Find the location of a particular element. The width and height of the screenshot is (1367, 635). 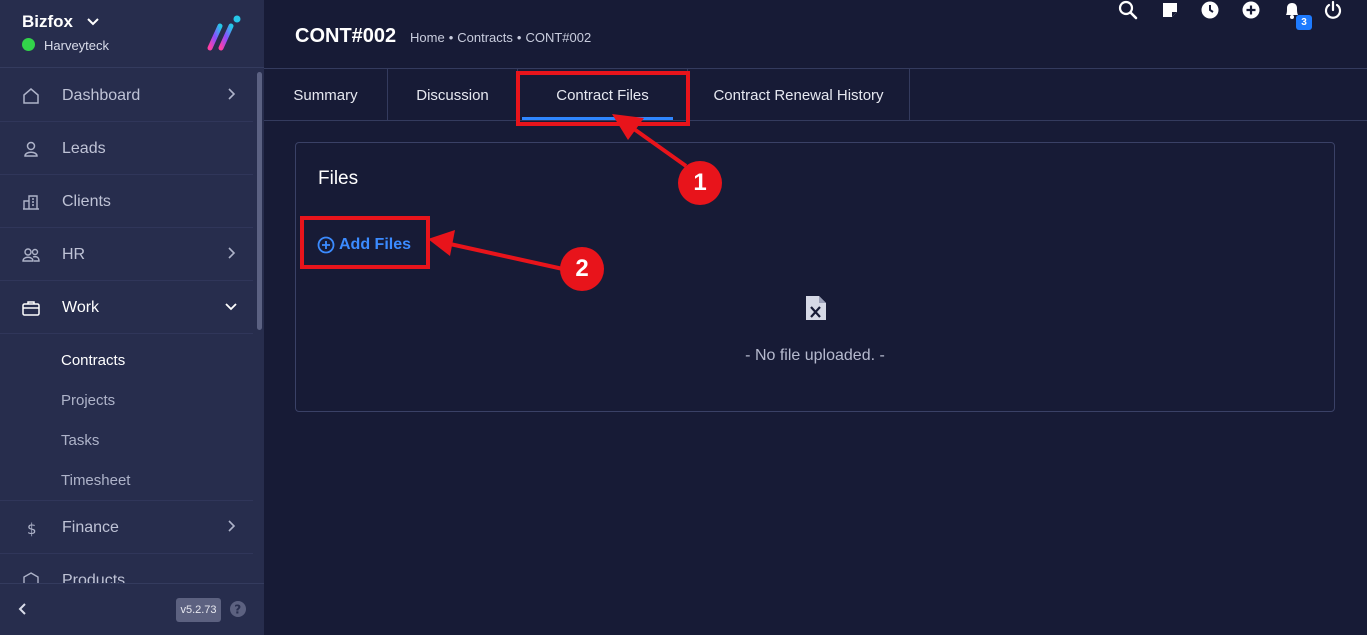

submenu-item-projects: Projects is located at coordinates (126, 400).